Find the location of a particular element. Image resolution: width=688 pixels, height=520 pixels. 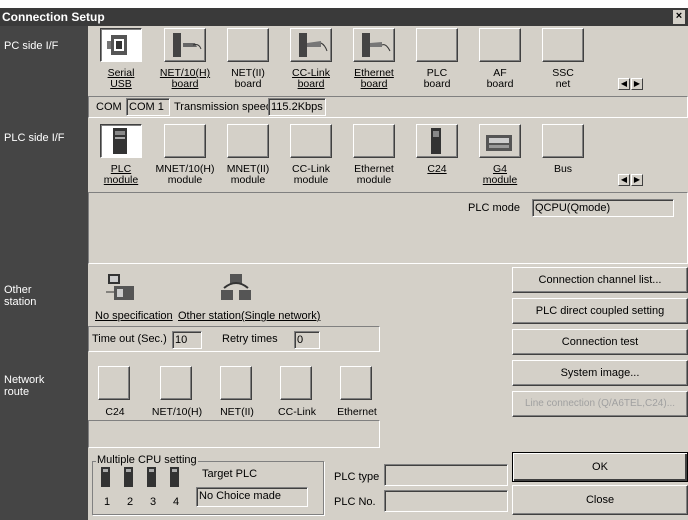

pc-plc-board-button is located at coordinates (437, 45).